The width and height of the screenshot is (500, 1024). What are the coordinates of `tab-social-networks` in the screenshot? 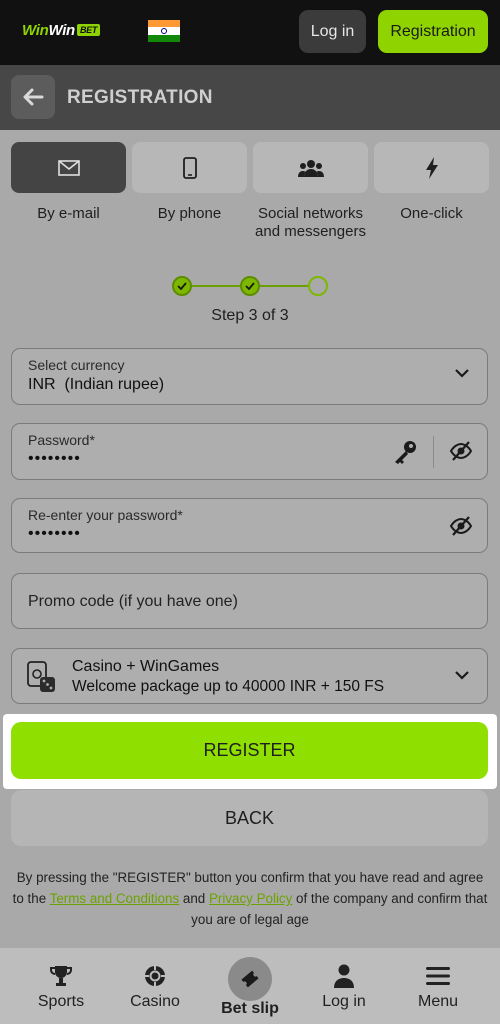 It's located at (310, 167).